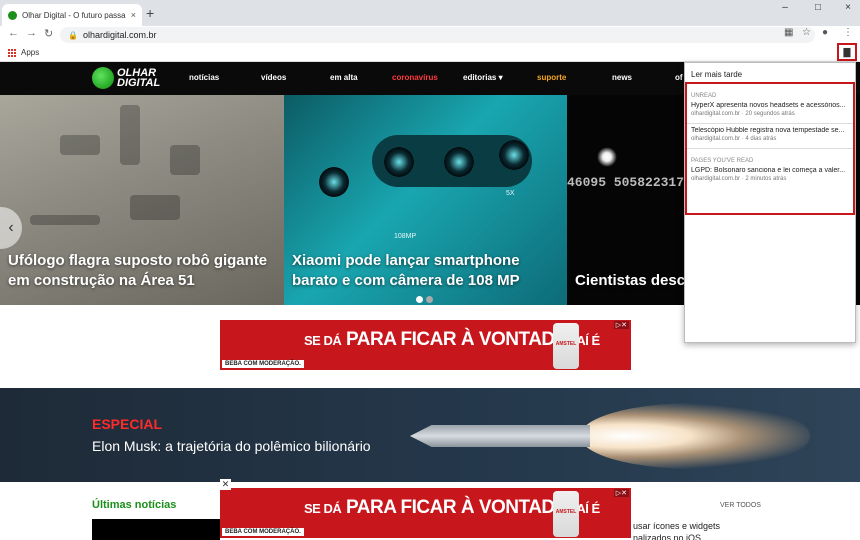 The image size is (860, 540). I want to click on browser-tab: Olhar Digital - O futuro passa pr ×, so click(72, 15).